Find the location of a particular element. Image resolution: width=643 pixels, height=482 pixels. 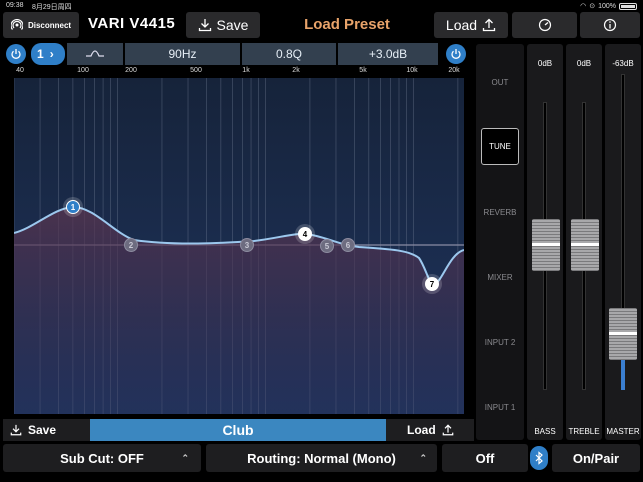

battery-percent: 100% is located at coordinates (607, 6).